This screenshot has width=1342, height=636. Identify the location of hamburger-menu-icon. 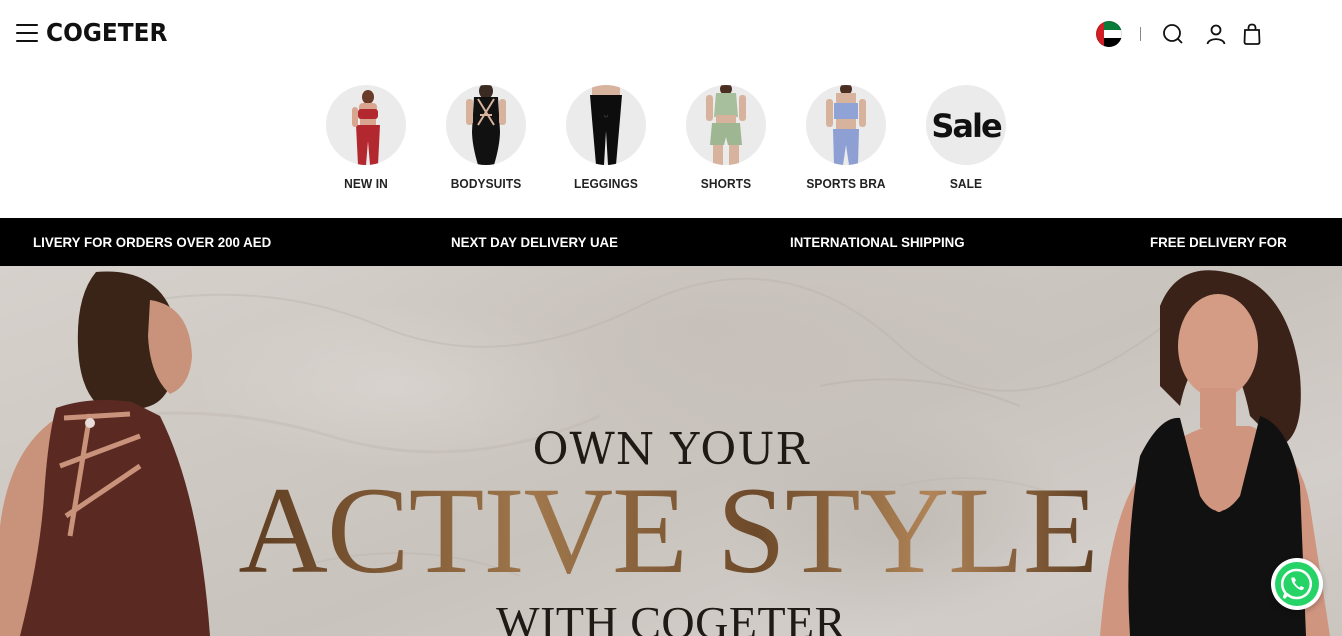
(28, 33).